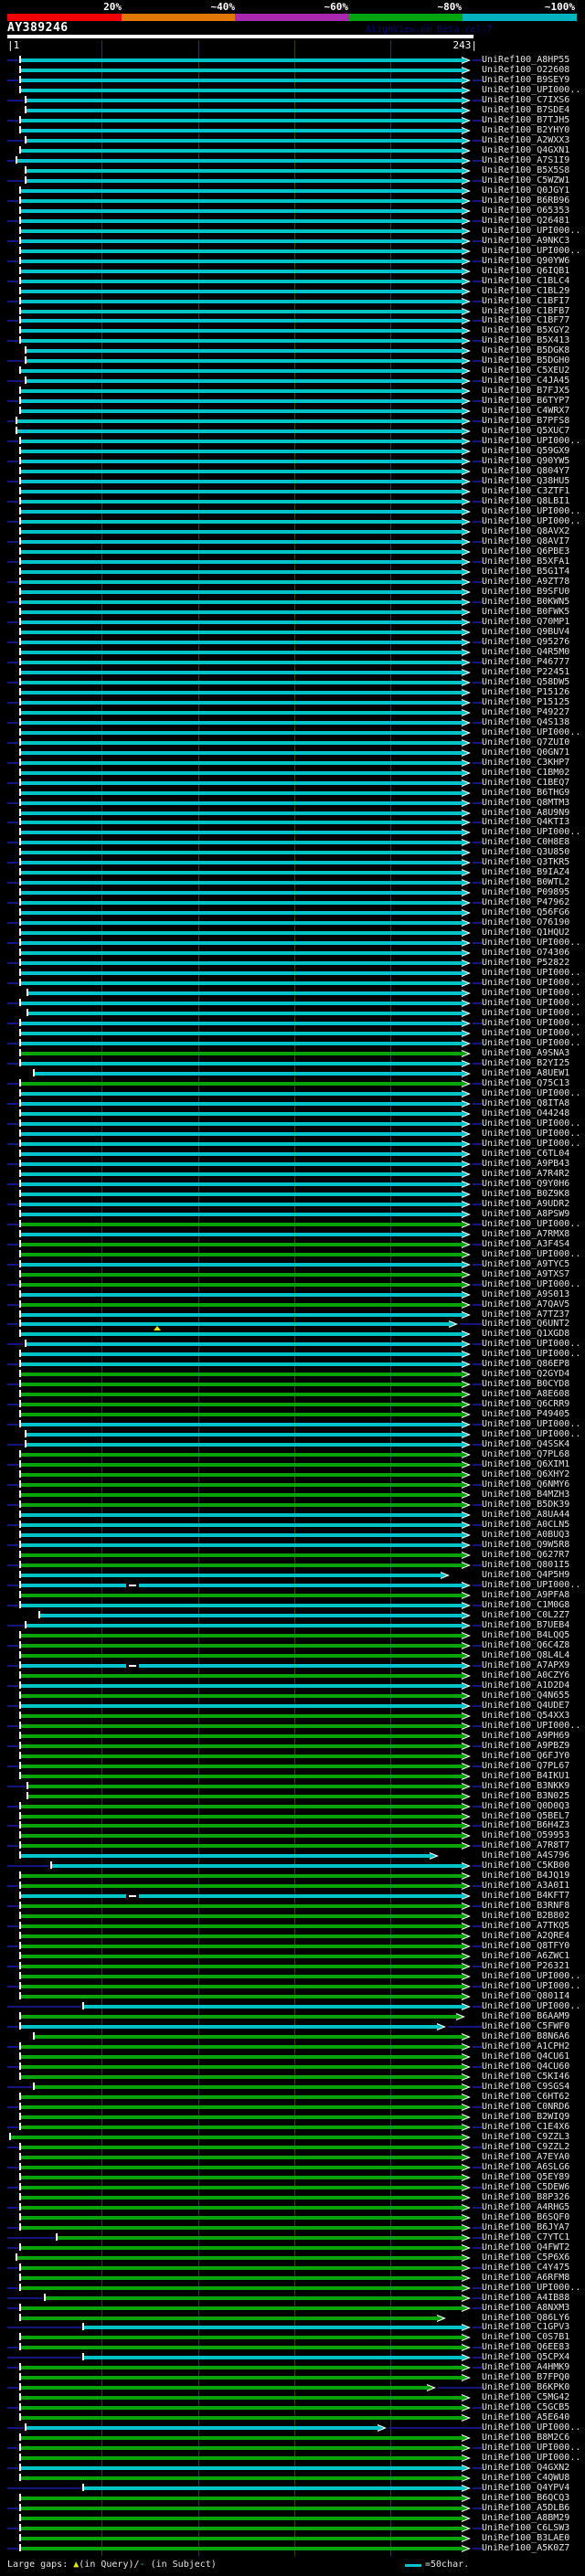 Image resolution: width=585 pixels, height=2576 pixels. What do you see at coordinates (525, 411) in the screenshot?
I see `hit-accession-label: UniRef100_C4WRX7` at bounding box center [525, 411].